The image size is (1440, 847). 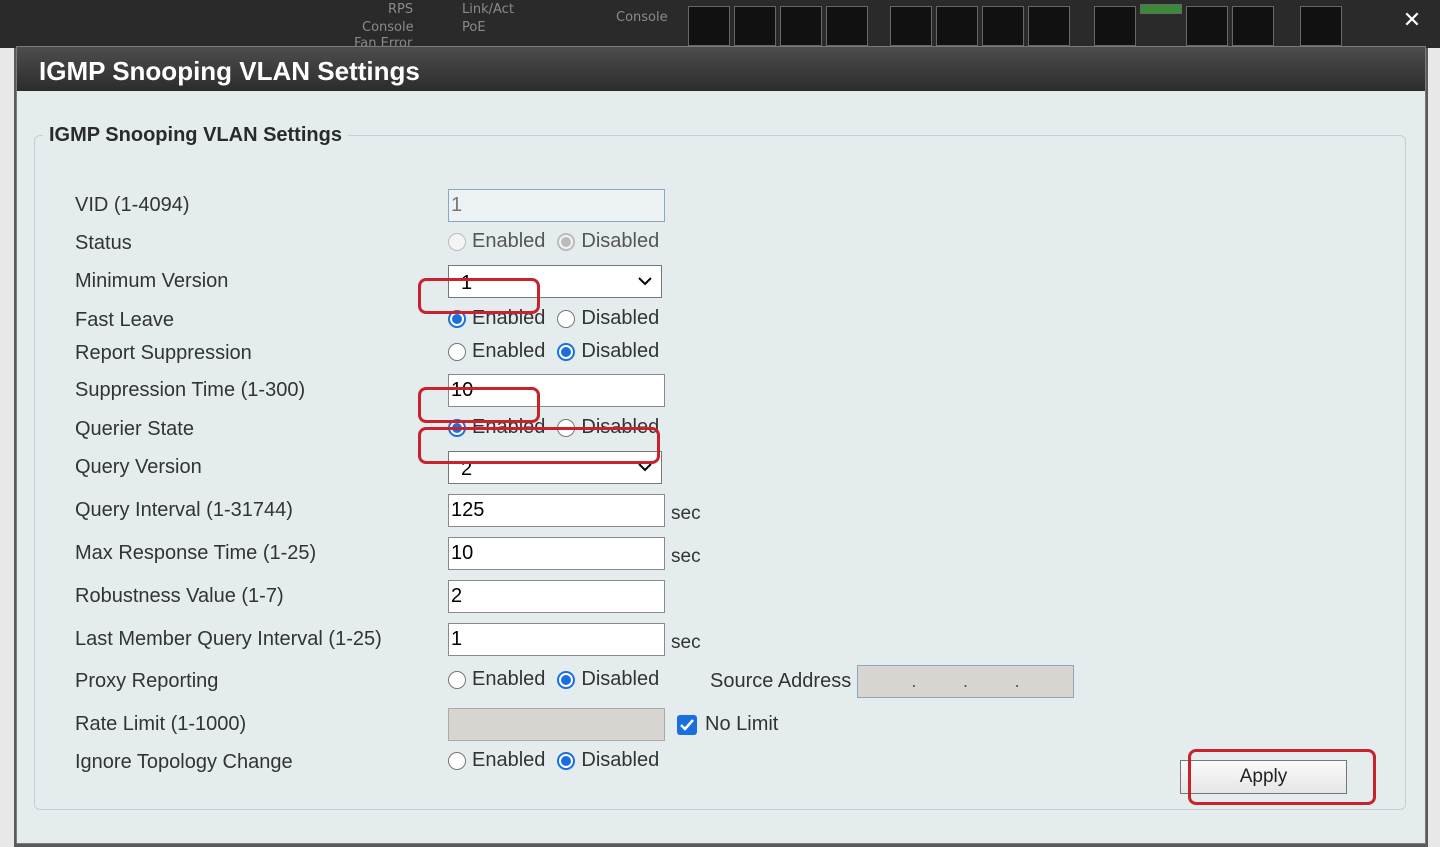 I want to click on group-title: IGMP Snooping VLAN Settings, so click(x=195, y=135).